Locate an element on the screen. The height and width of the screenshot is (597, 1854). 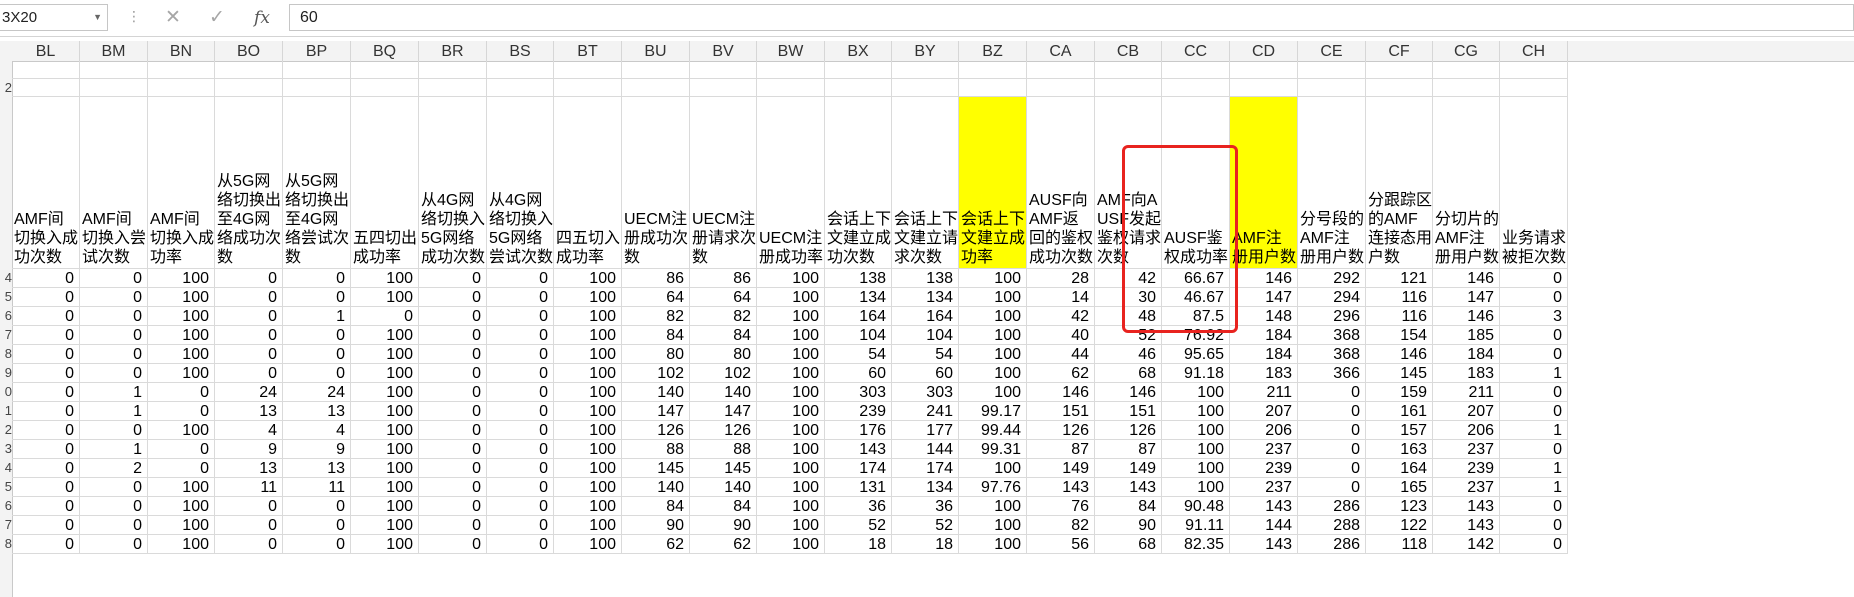
table-cell: 64 is located at coordinates (656, 297).